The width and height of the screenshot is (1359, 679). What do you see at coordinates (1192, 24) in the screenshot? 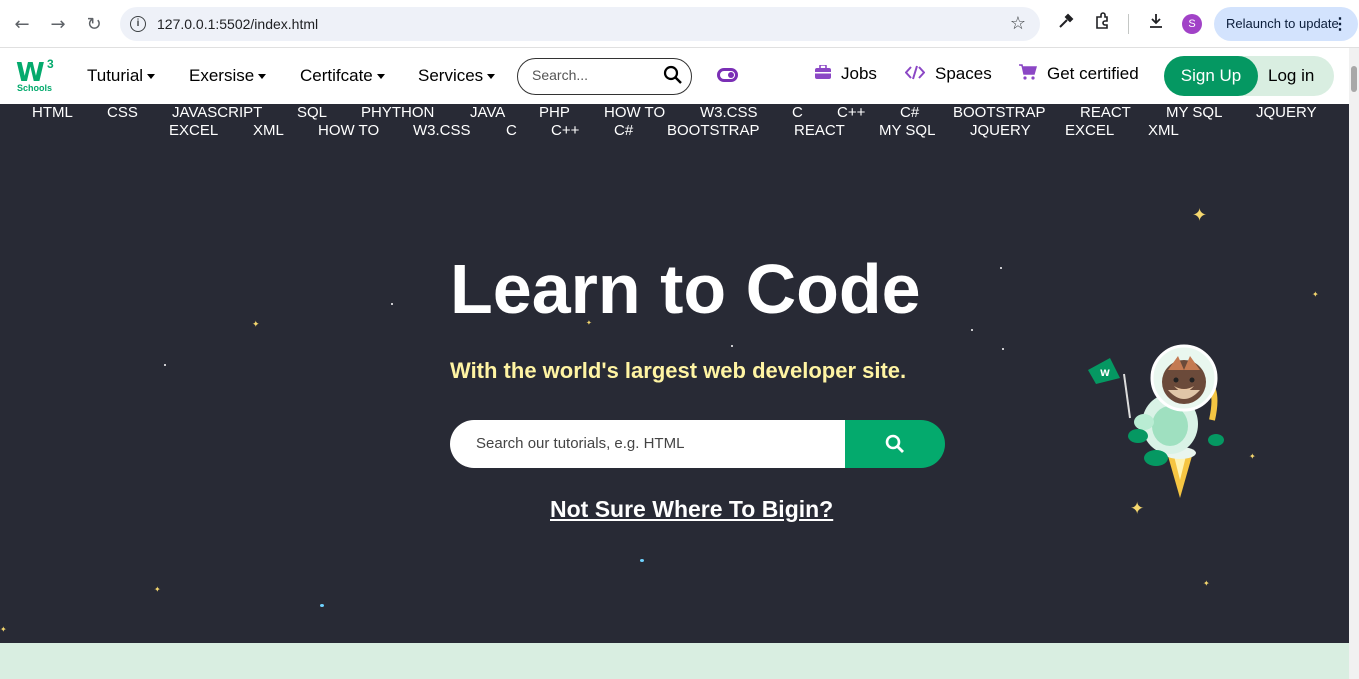
I see `profile-avatar: S` at bounding box center [1192, 24].